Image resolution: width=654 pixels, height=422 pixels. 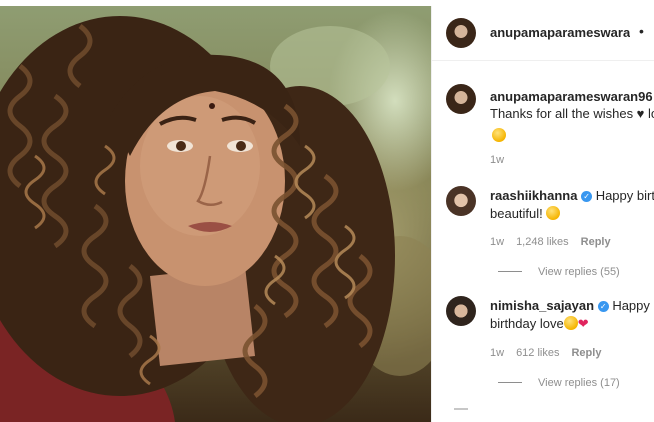 I want to click on caption-text: Thanks for all the wishes ♥ lo, so click(x=572, y=113).